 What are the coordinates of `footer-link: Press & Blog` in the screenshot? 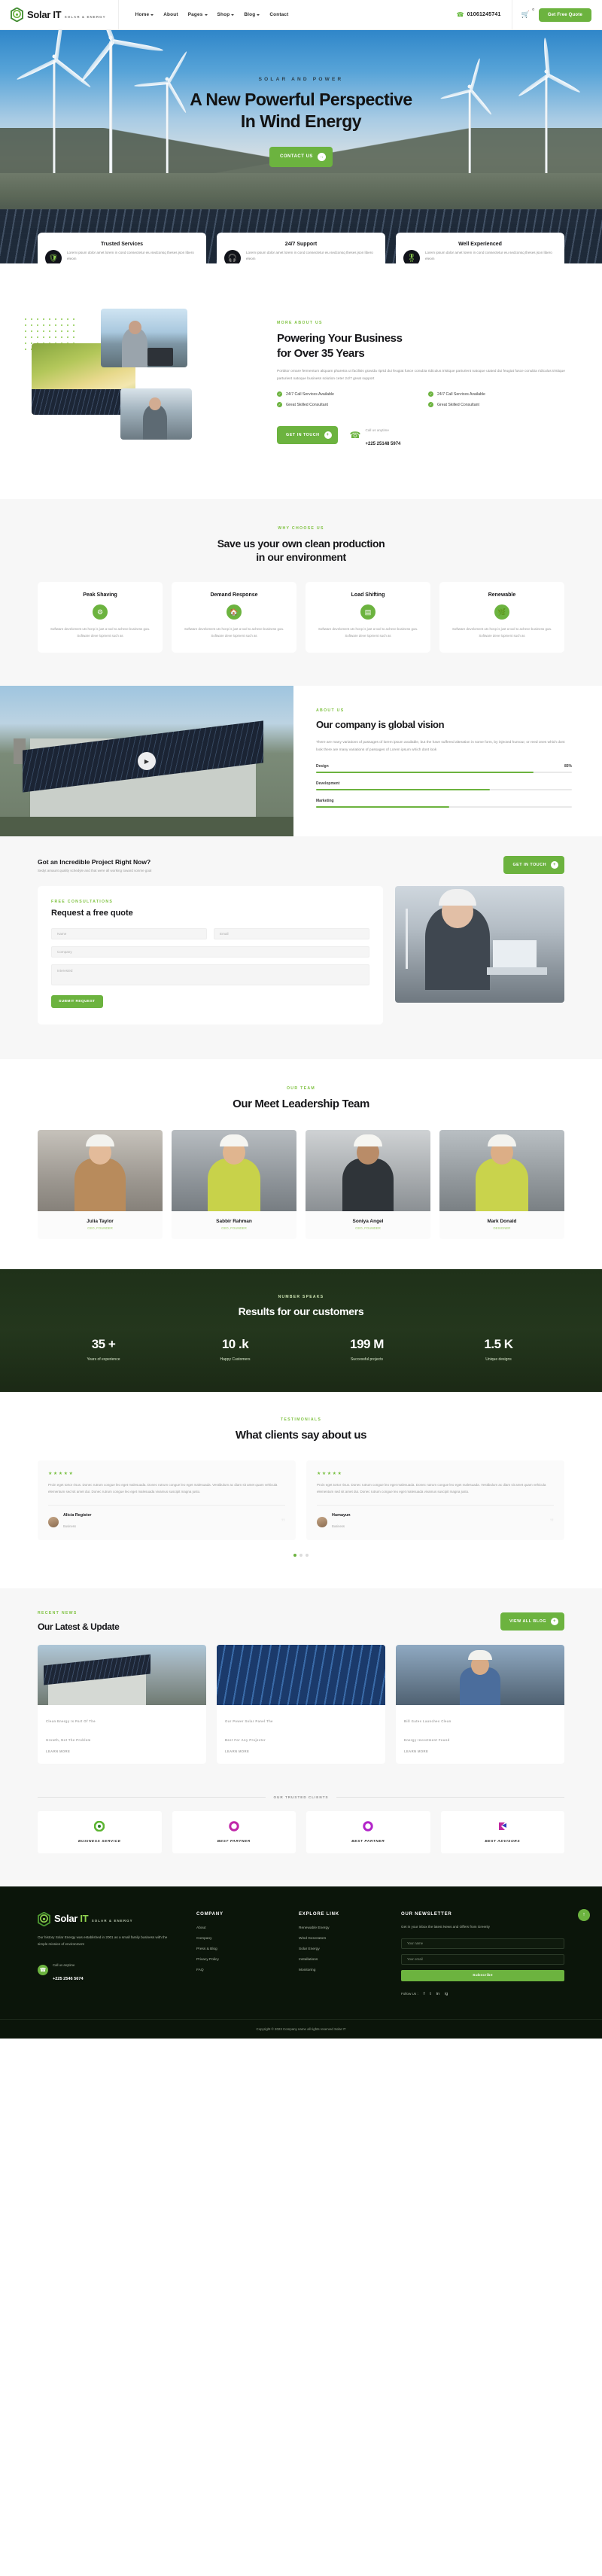 It's located at (237, 1949).